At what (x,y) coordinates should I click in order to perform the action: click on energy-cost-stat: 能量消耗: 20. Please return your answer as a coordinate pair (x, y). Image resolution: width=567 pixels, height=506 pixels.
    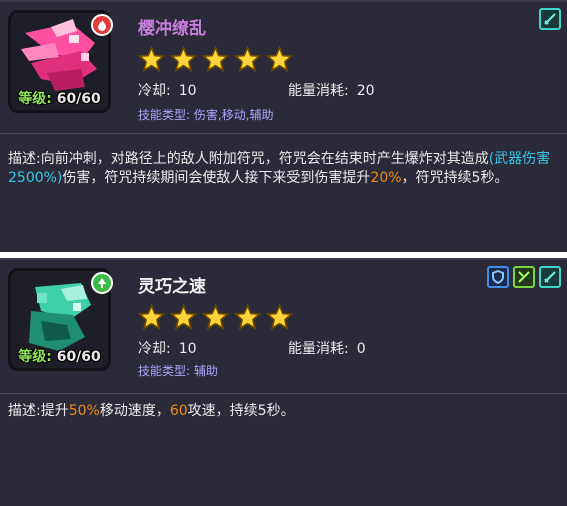
    Looking at the image, I should click on (331, 91).